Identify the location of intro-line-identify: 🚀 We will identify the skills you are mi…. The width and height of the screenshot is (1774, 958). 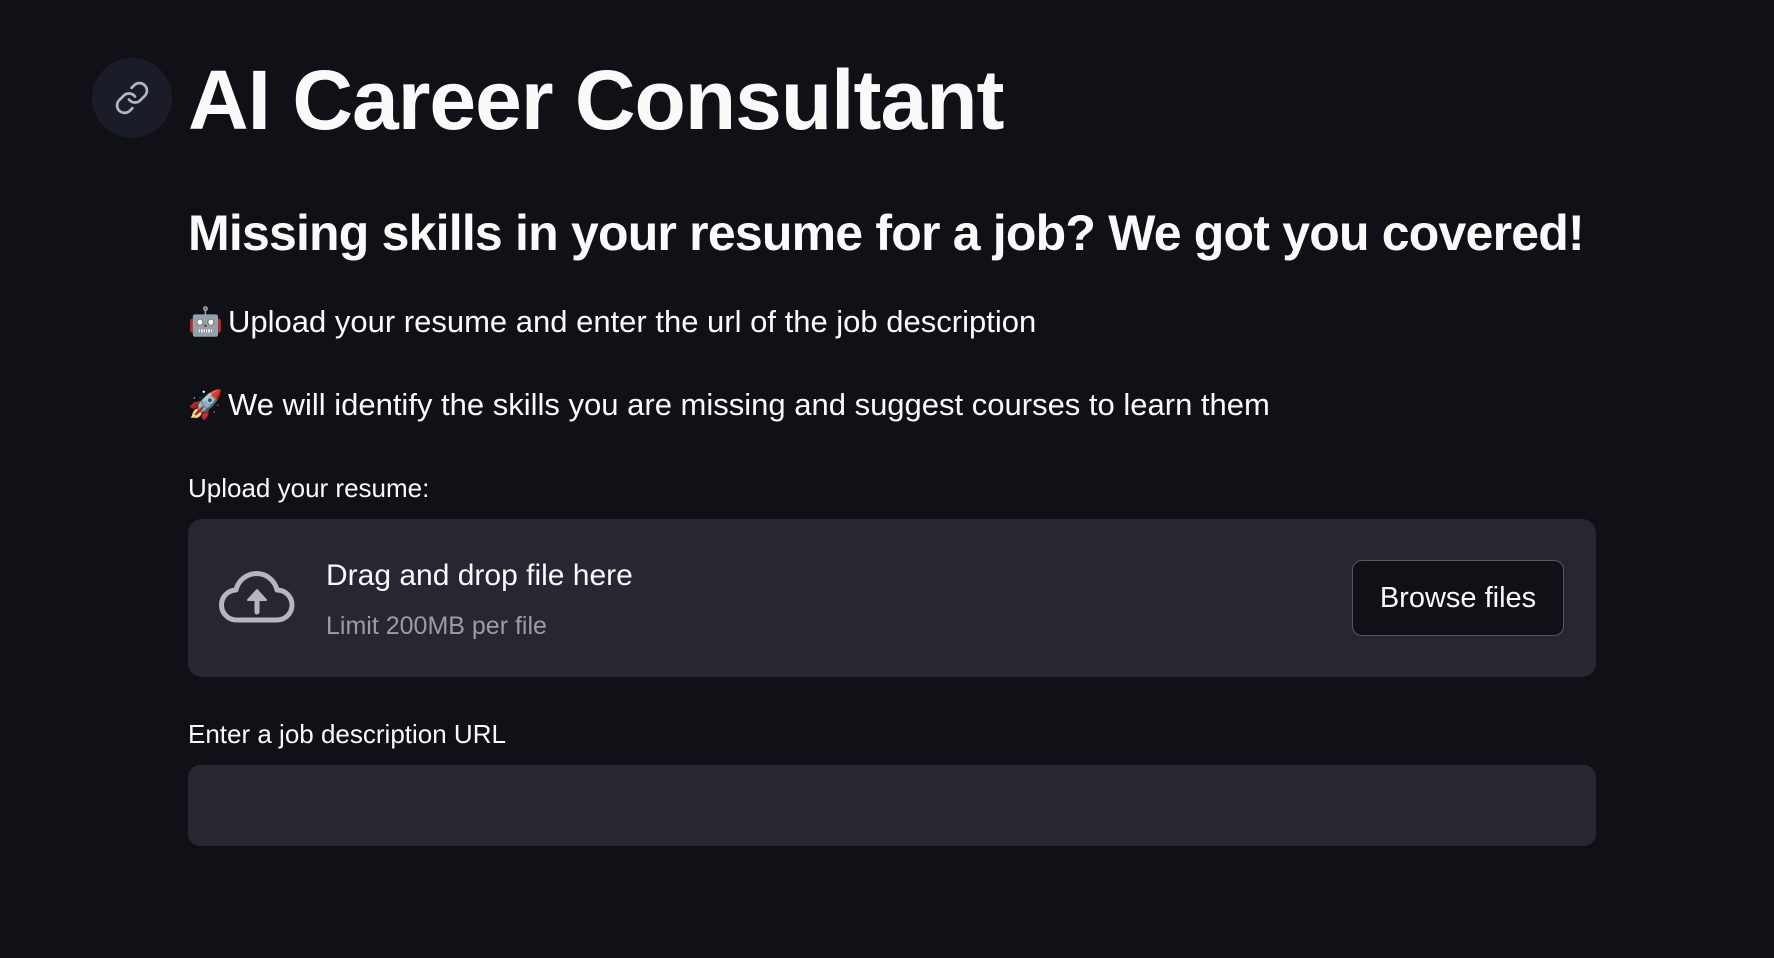
(729, 405).